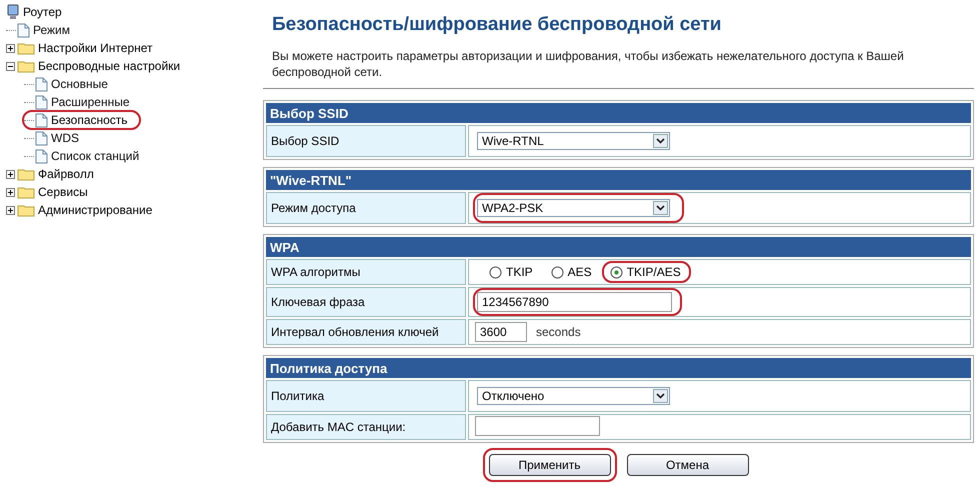 This screenshot has height=492, width=976. I want to click on field-label: Добавить MAC станции:, so click(366, 427).